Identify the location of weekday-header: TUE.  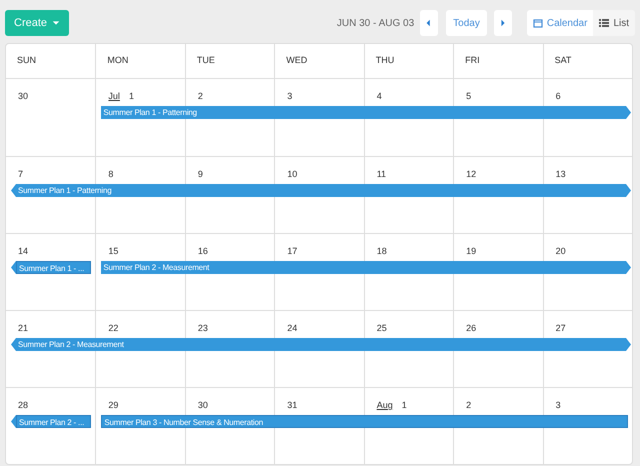
(205, 61).